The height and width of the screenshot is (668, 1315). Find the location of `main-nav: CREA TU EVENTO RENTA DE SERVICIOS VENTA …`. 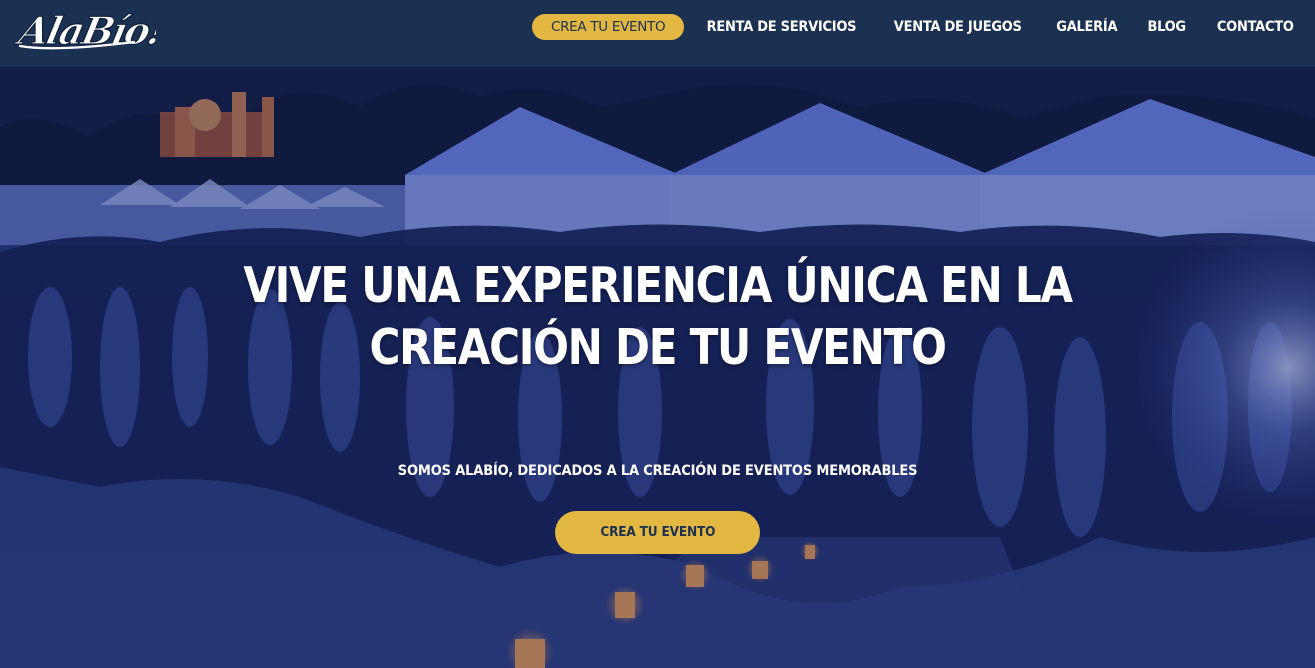

main-nav: CREA TU EVENTO RENTA DE SERVICIOS VENTA … is located at coordinates (914, 26).